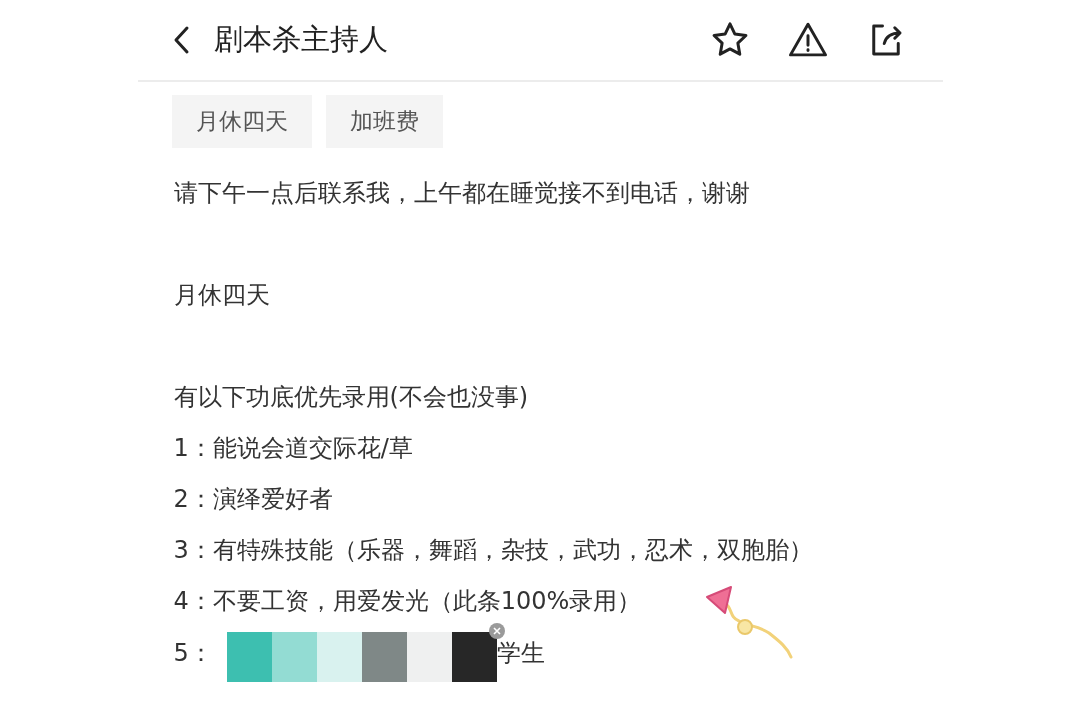 The image size is (1080, 710). I want to click on close-icon, so click(496, 630).